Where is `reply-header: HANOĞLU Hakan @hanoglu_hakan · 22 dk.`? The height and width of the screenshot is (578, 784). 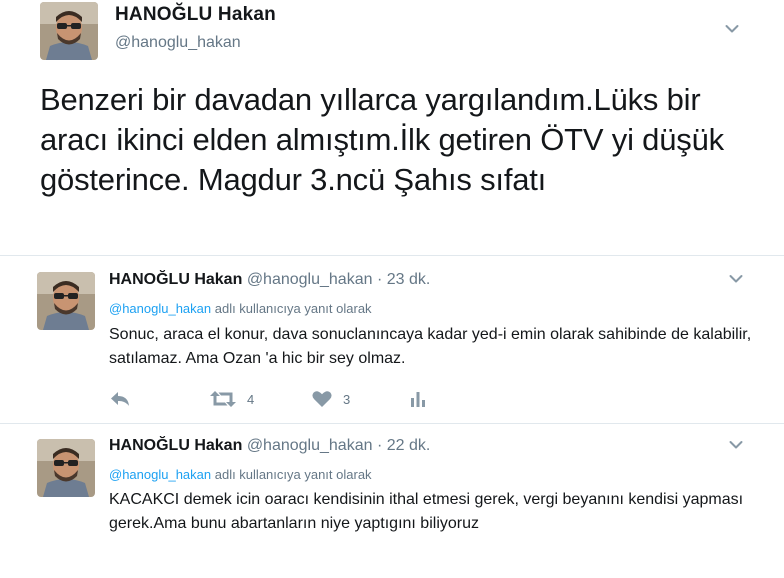
reply-header: HANOĞLU Hakan @hanoglu_hakan · 22 dk. is located at coordinates (269, 446).